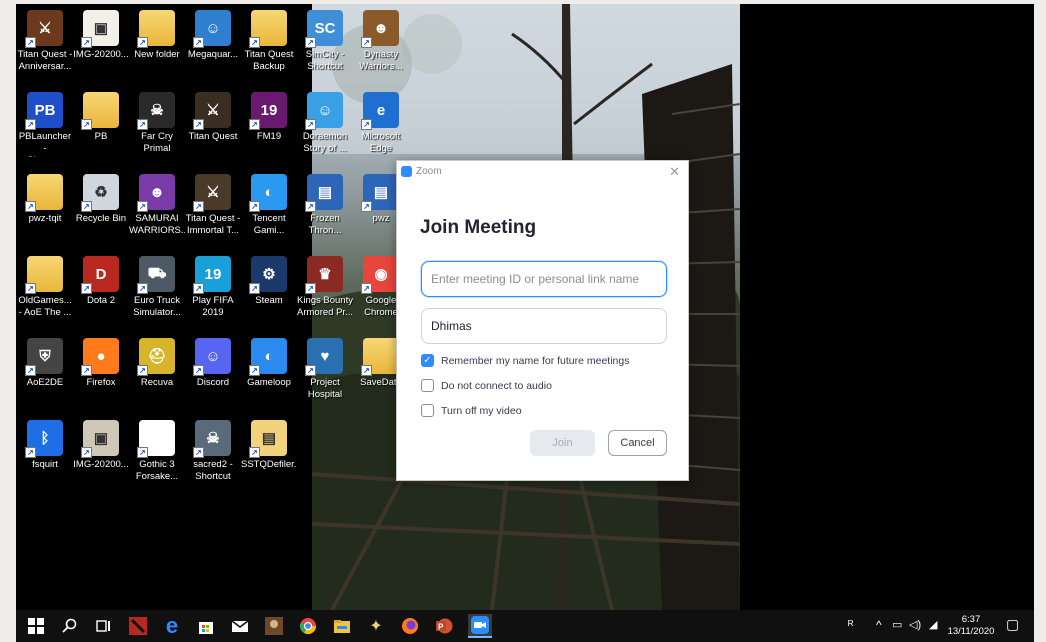  Describe the element at coordinates (915, 624) in the screenshot. I see `volume-icon: ◁)` at that location.